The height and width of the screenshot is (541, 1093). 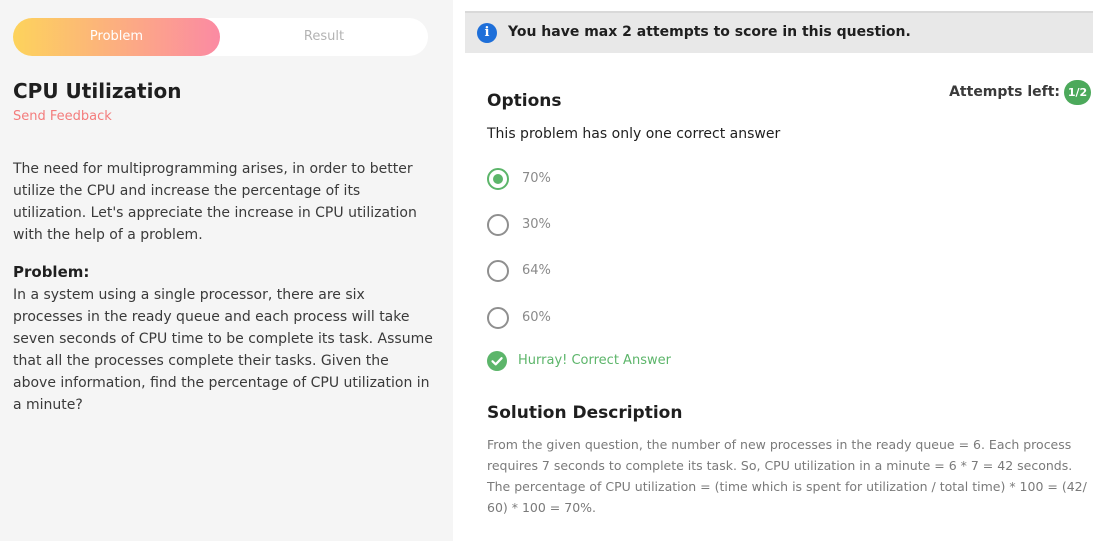 What do you see at coordinates (62, 116) in the screenshot?
I see `send-feedback-link: Send Feedback` at bounding box center [62, 116].